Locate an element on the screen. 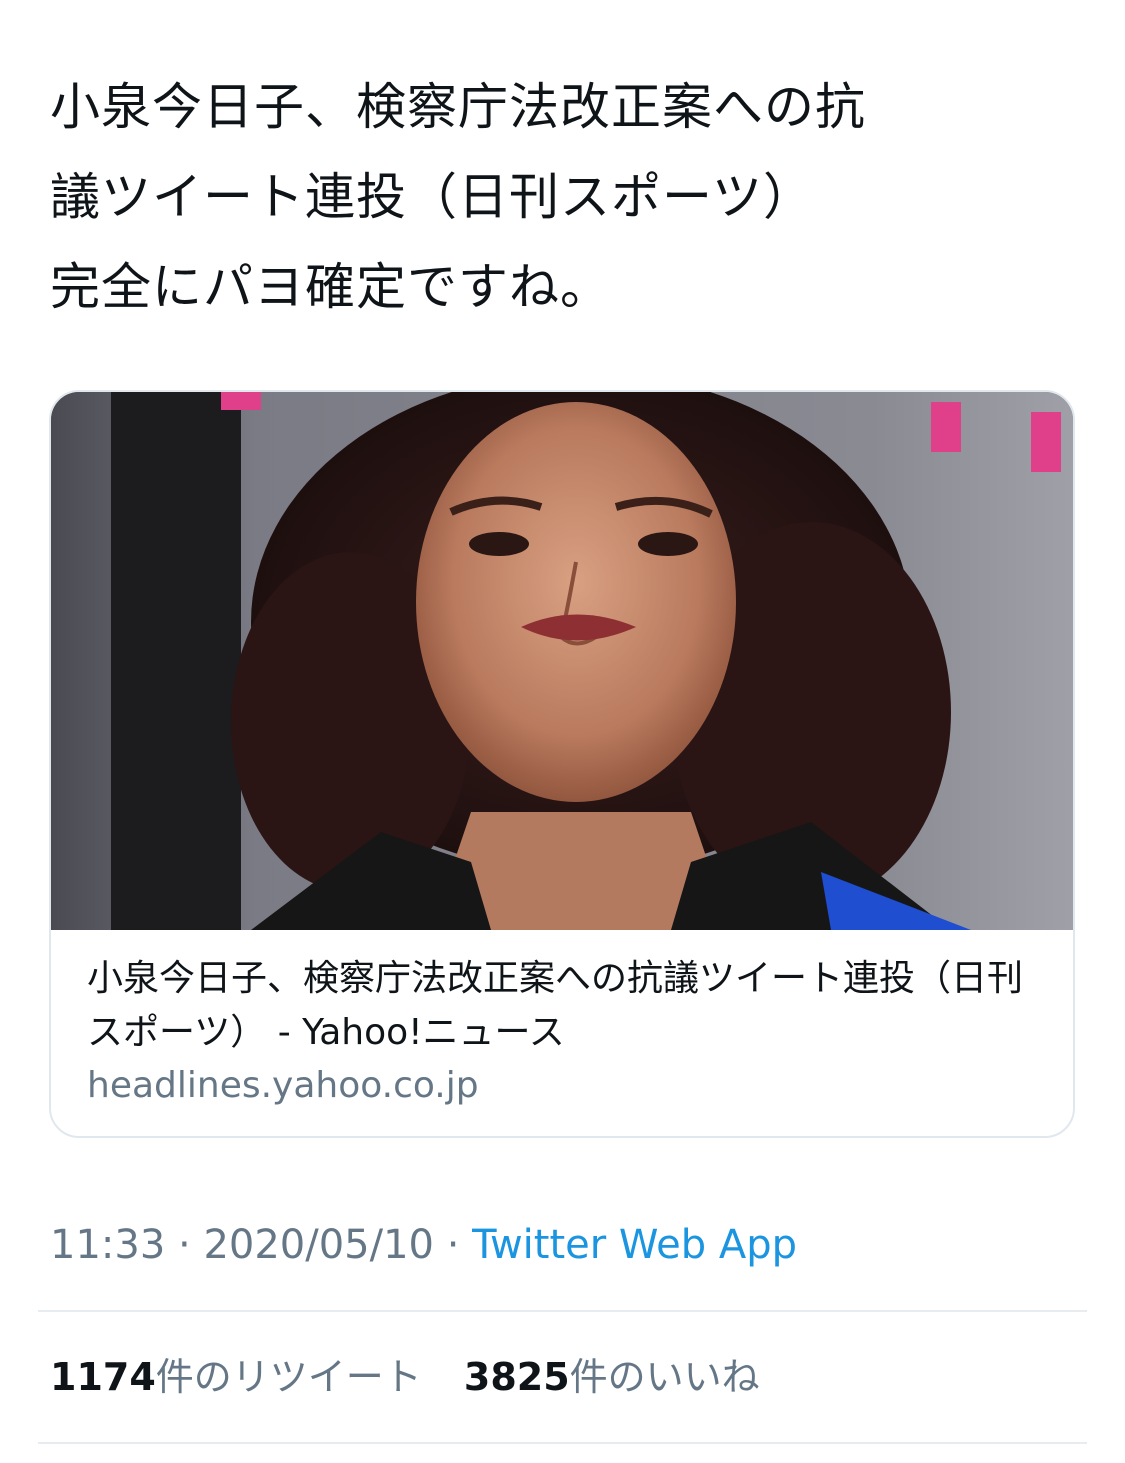 Image resolution: width=1125 pixels, height=1463 pixels. retweets-stat: 1174件のリツイート is located at coordinates (236, 1377).